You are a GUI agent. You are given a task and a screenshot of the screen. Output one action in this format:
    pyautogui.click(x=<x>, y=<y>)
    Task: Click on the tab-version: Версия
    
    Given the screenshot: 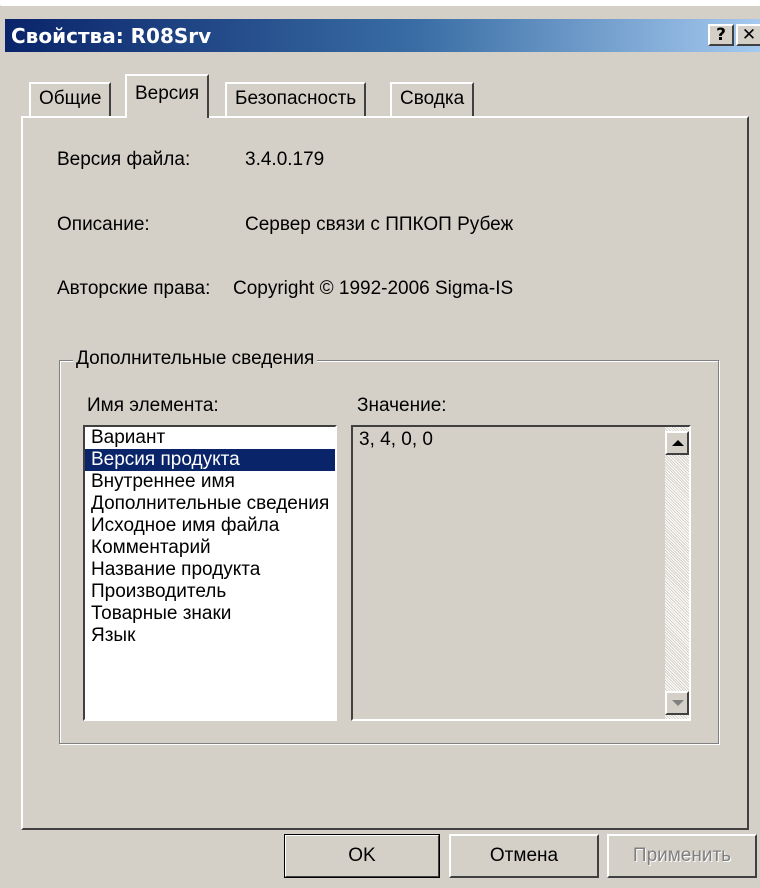 What is the action you would take?
    pyautogui.click(x=167, y=96)
    